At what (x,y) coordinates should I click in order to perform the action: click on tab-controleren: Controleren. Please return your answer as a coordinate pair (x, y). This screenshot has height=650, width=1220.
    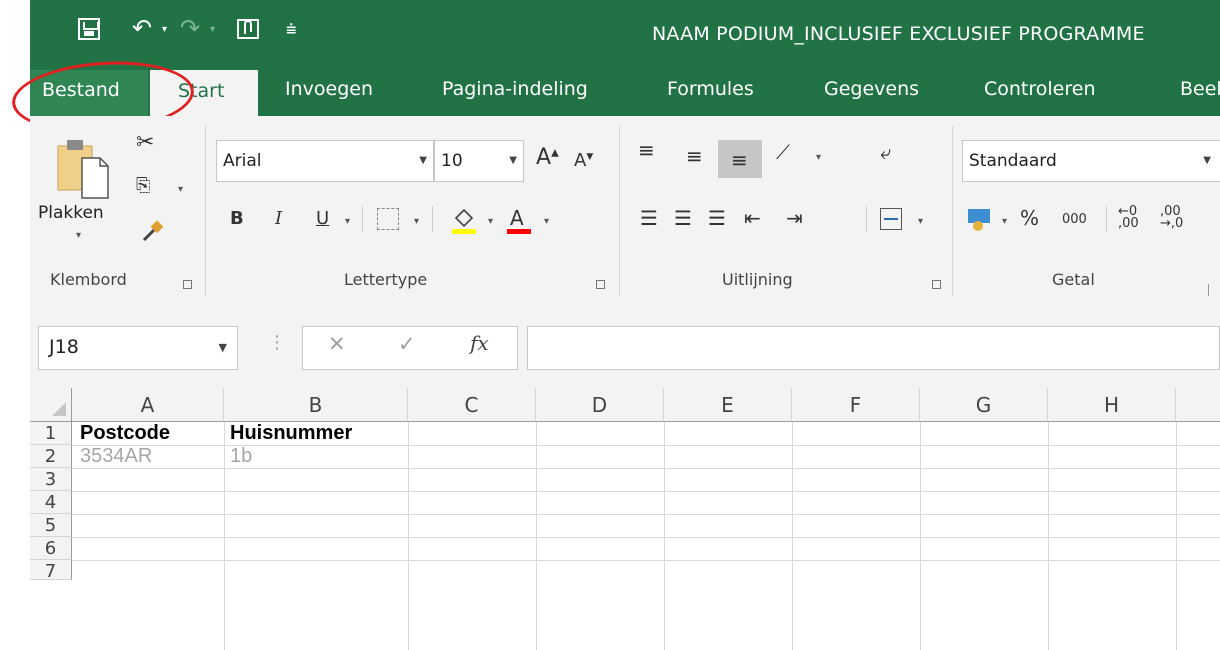
    Looking at the image, I should click on (1040, 89).